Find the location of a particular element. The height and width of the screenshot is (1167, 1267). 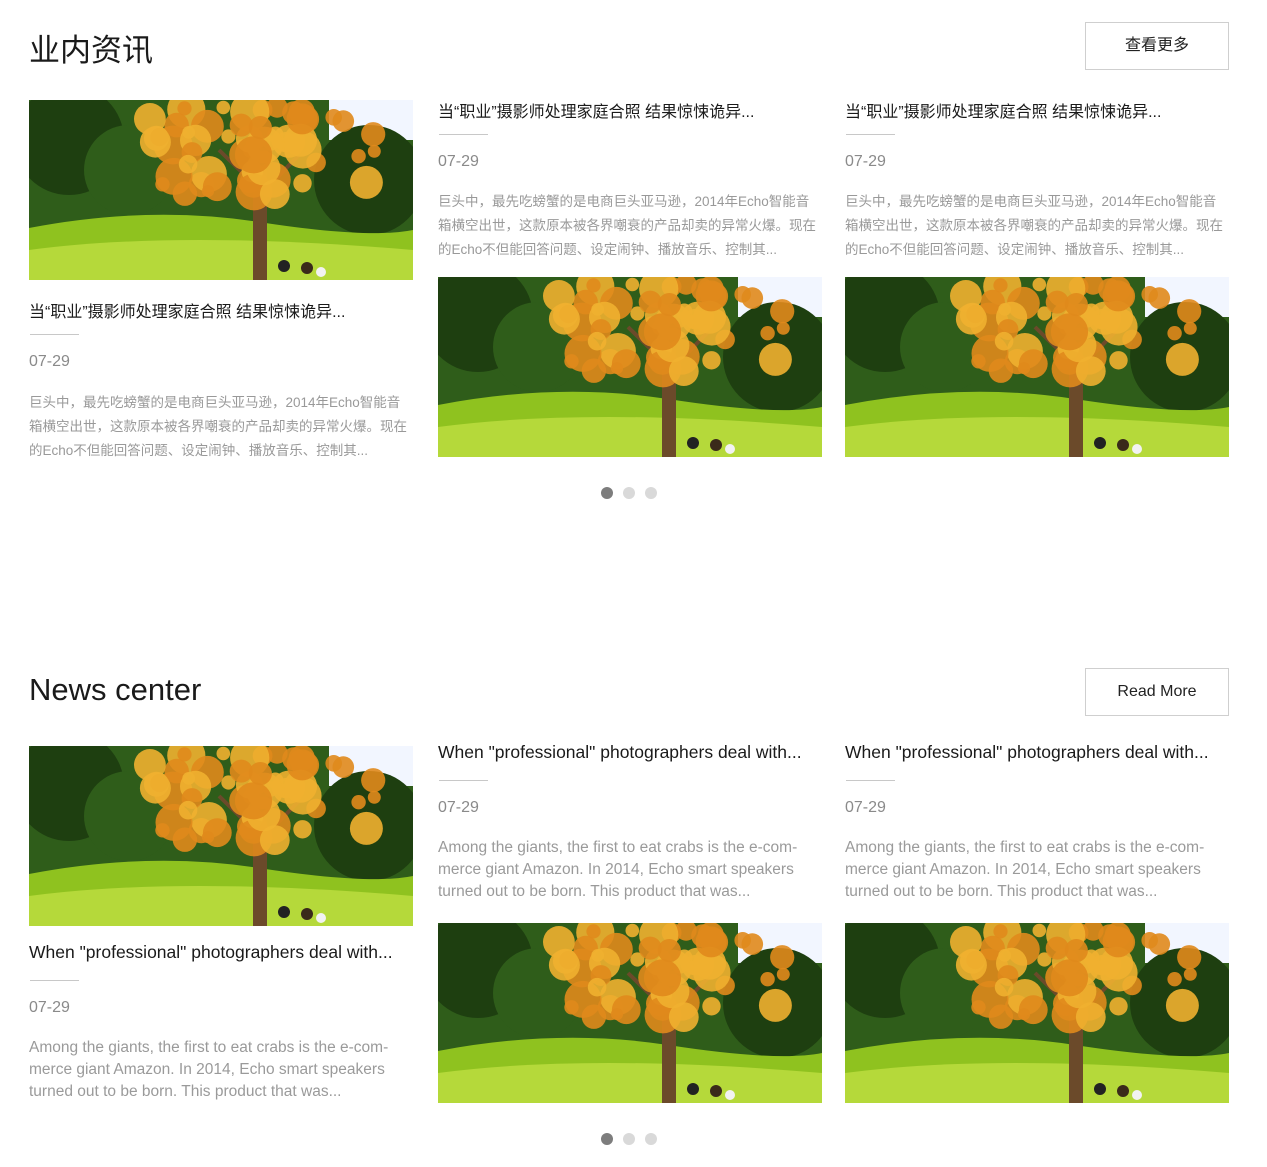

read-more-button: Read More is located at coordinates (1157, 692).